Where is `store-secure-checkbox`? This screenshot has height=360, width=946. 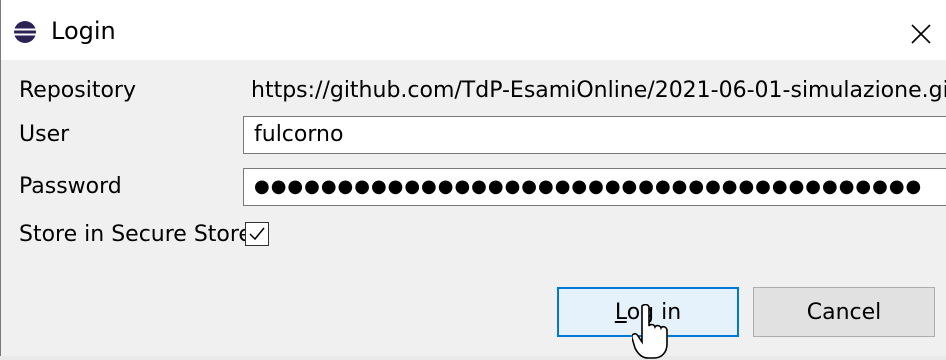 store-secure-checkbox is located at coordinates (257, 234).